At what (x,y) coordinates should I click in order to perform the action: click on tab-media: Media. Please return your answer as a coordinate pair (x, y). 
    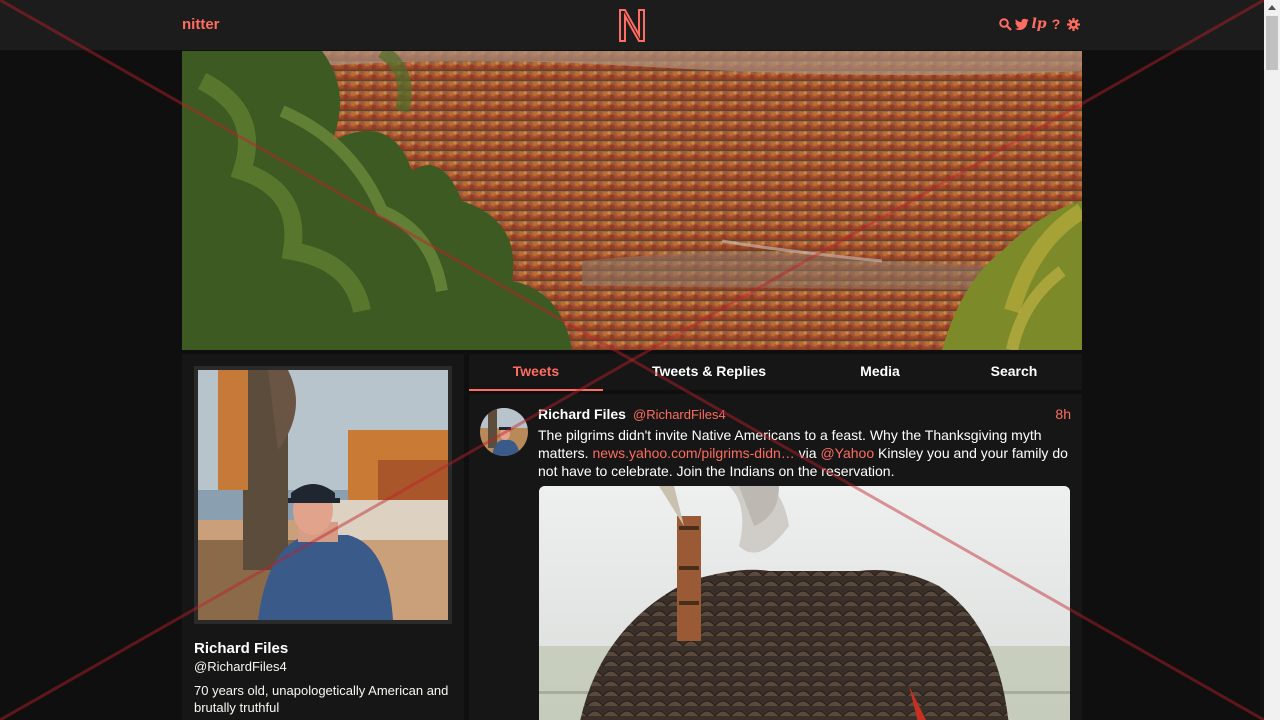
    Looking at the image, I should click on (880, 371).